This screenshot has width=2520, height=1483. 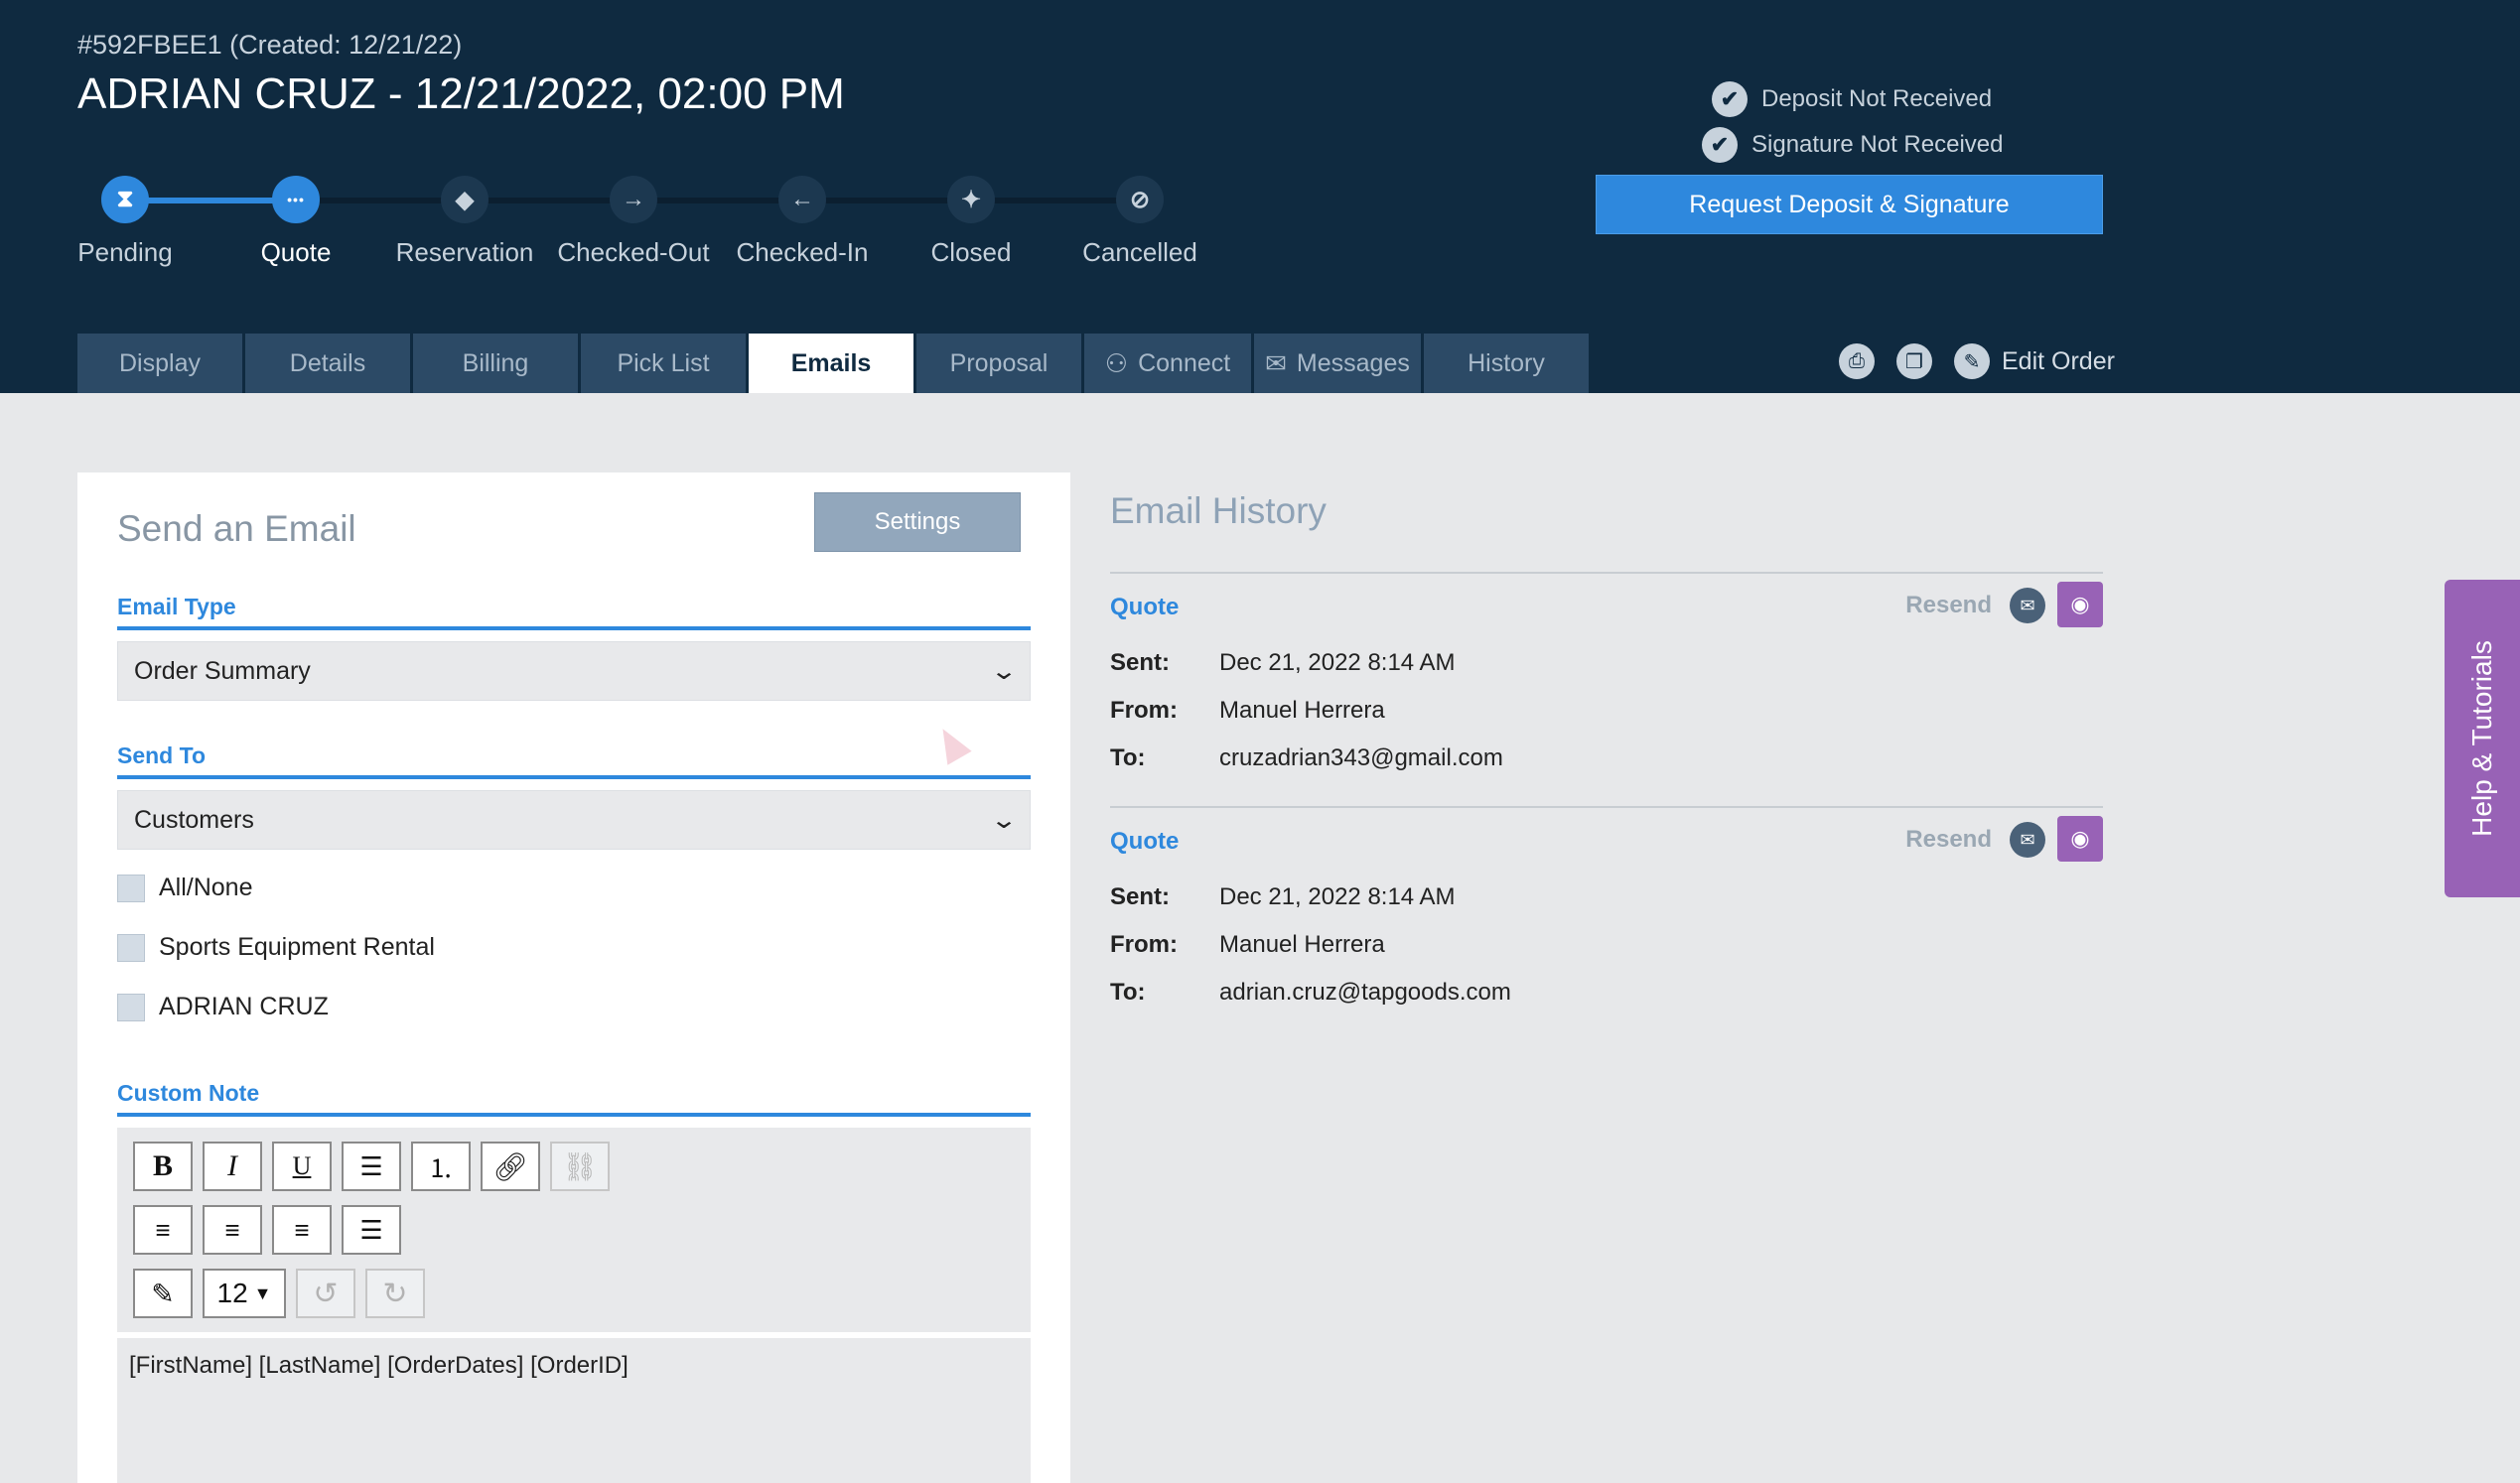 What do you see at coordinates (971, 199) in the screenshot?
I see `closed-tag-icon: ✦` at bounding box center [971, 199].